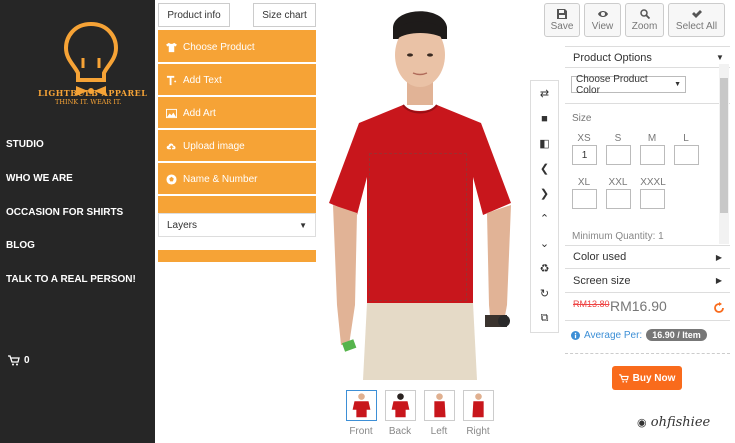  I want to click on select-all-button: Select All, so click(696, 20).